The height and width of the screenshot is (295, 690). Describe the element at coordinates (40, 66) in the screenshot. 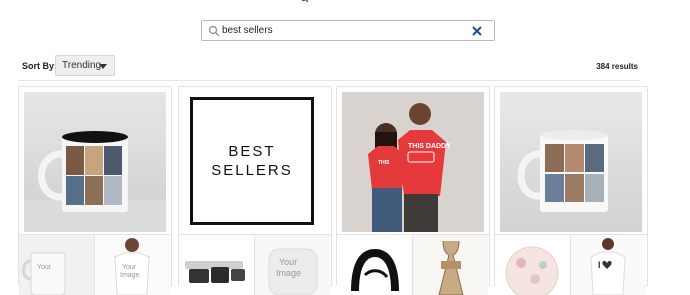

I see `sort-label: Sort By:` at that location.